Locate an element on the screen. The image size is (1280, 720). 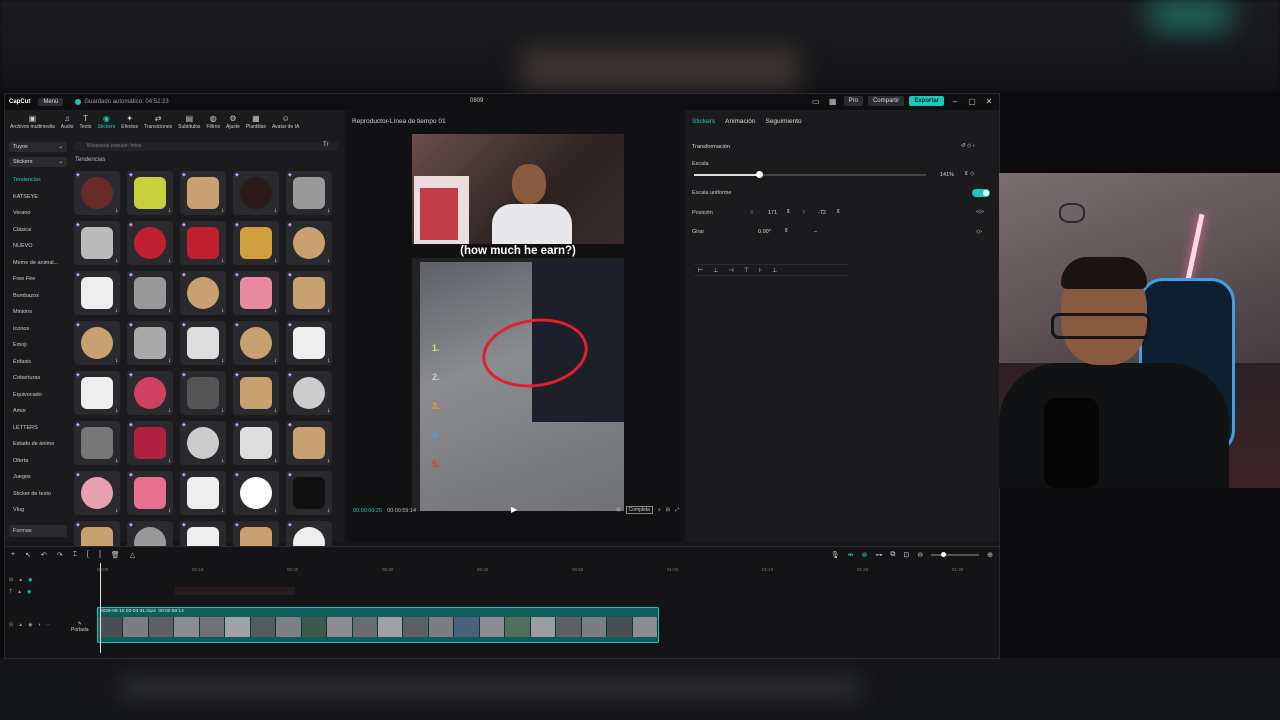
delete-icon: 🗑 is located at coordinates (115, 555).